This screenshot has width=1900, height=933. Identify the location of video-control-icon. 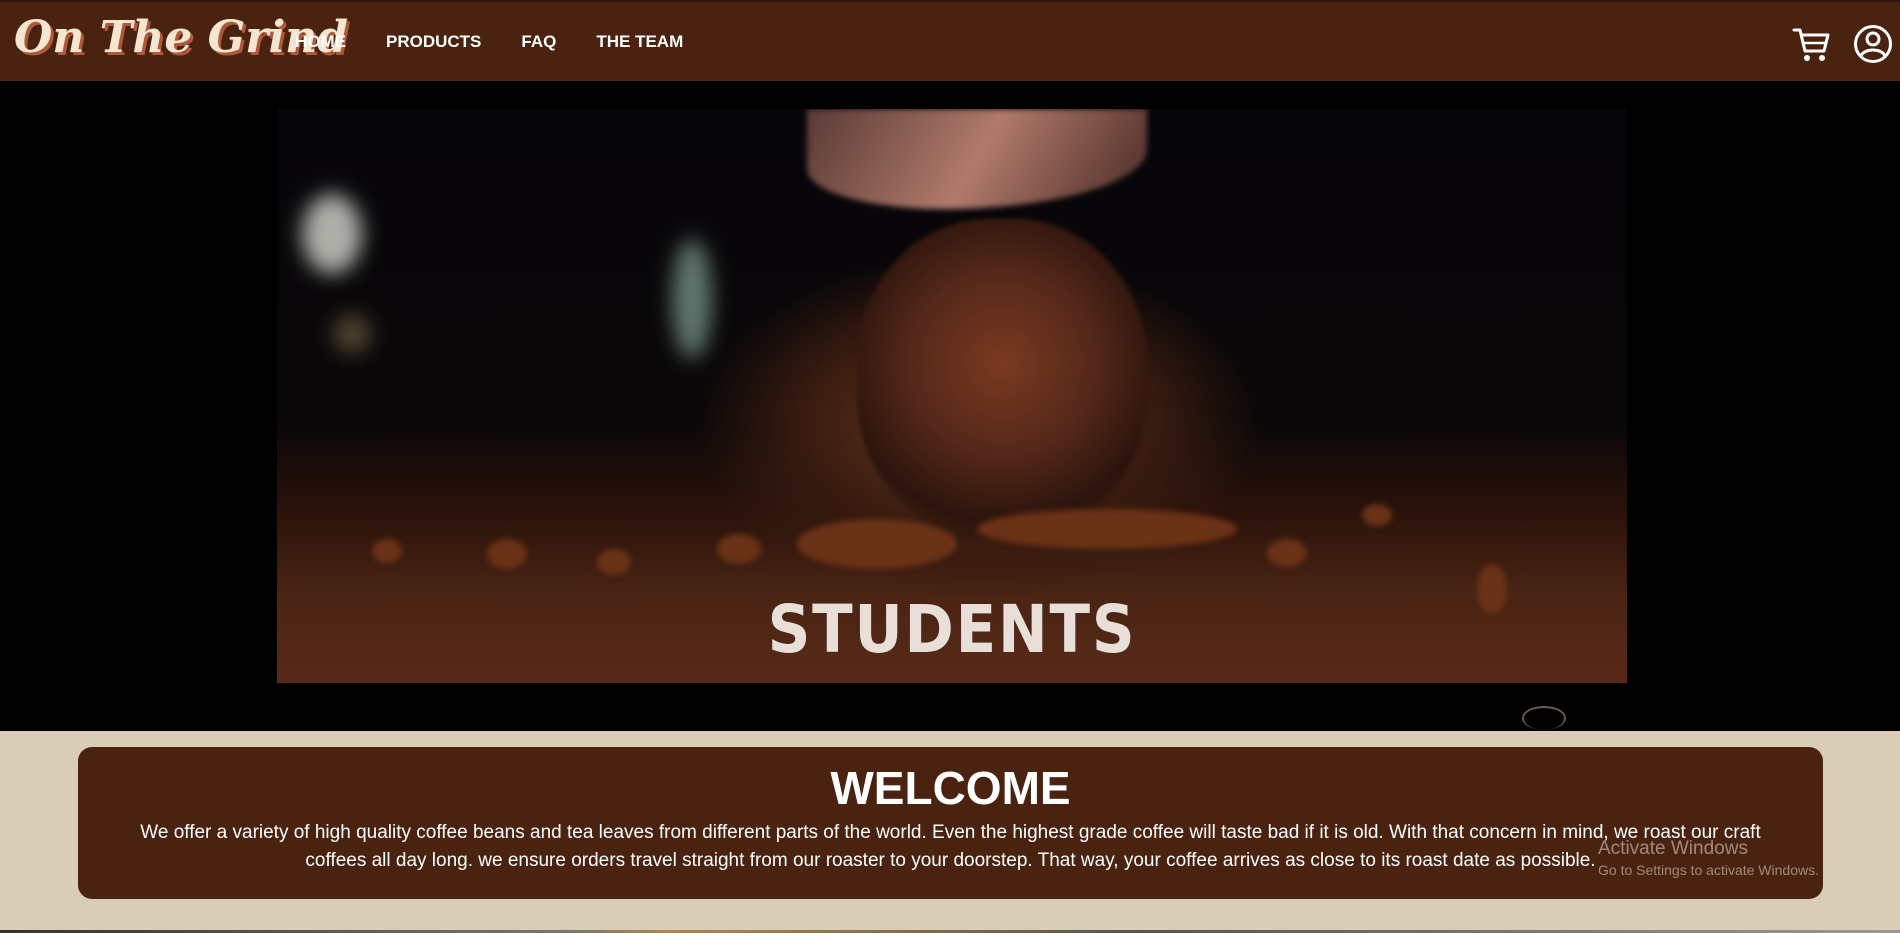
(1544, 718).